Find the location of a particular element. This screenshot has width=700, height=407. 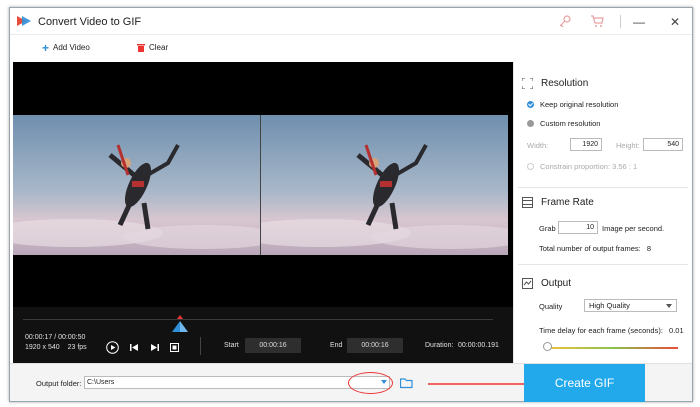

output-icon is located at coordinates (527, 283).